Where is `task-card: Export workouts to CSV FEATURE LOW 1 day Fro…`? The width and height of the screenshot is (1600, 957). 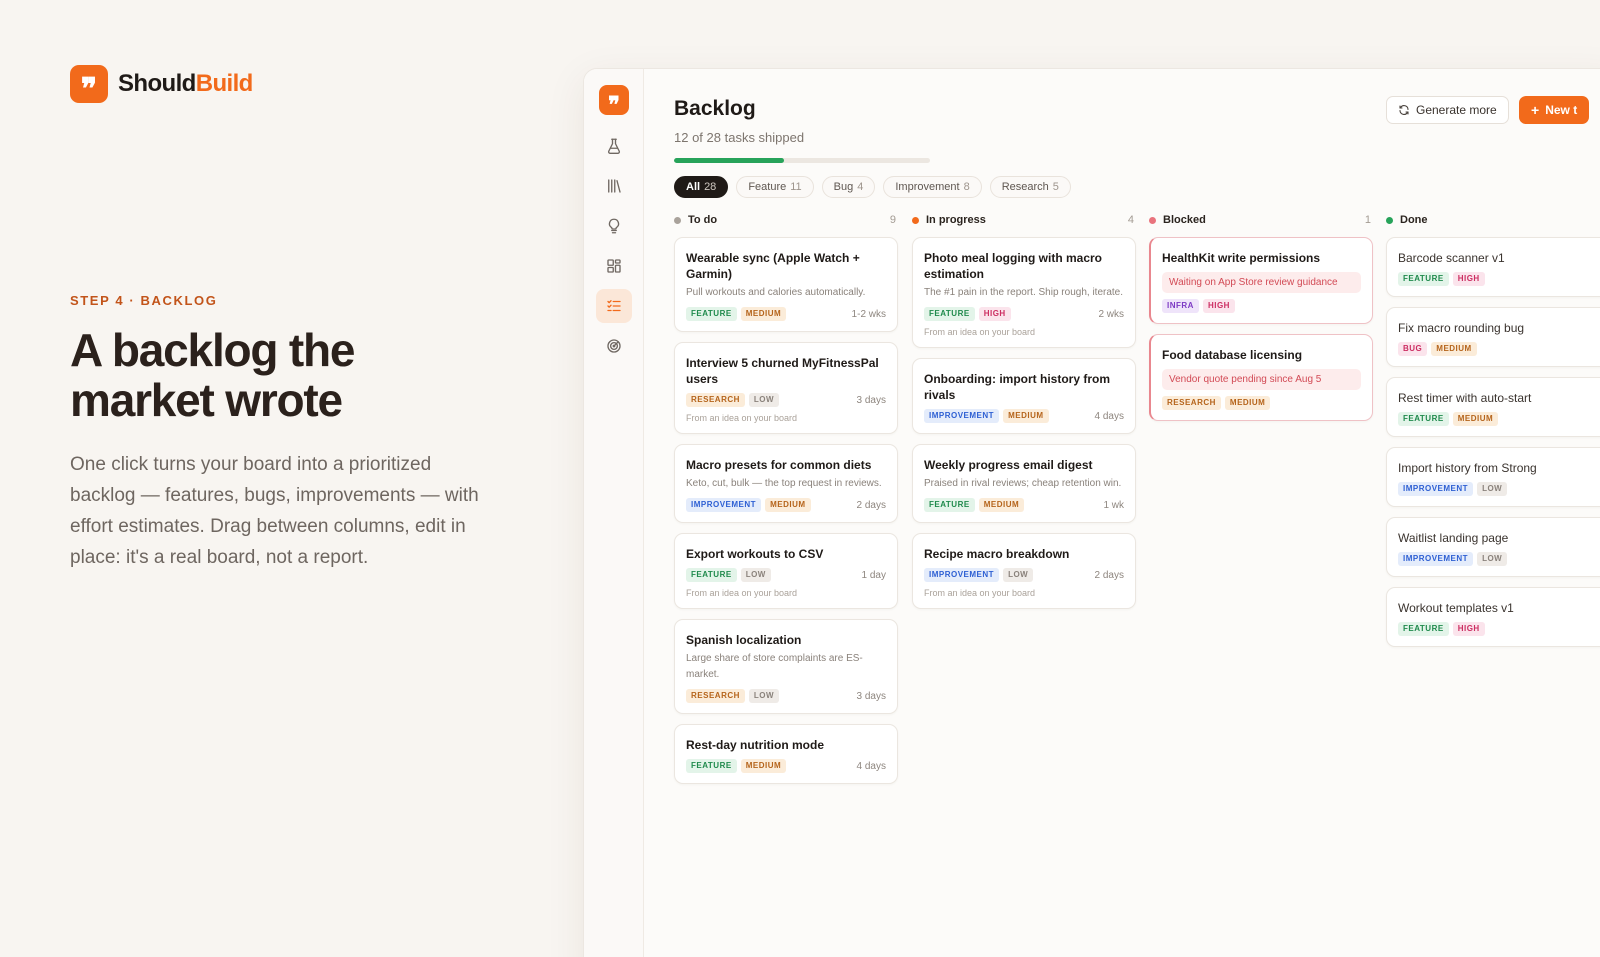 task-card: Export workouts to CSV FEATURE LOW 1 day Fro… is located at coordinates (786, 571).